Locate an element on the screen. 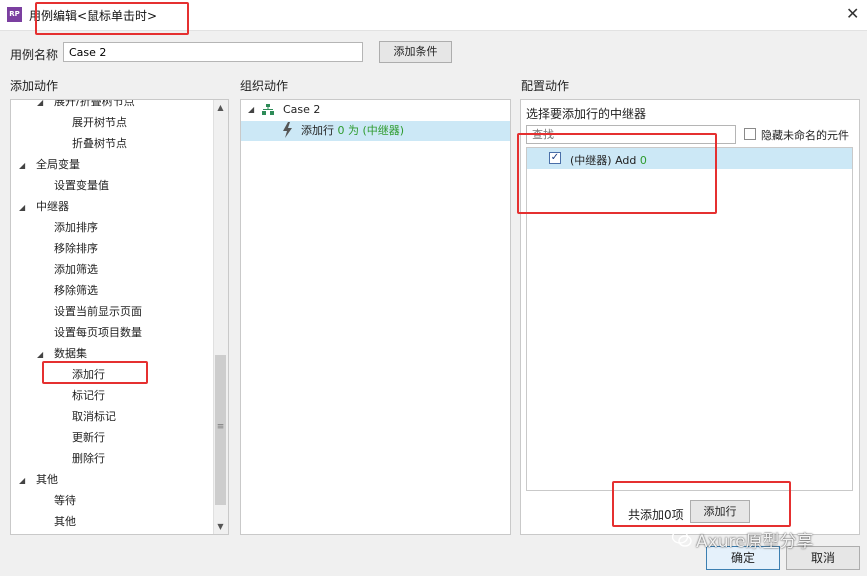 The image size is (867, 576). tree-item: 添加排序 is located at coordinates (76, 228).